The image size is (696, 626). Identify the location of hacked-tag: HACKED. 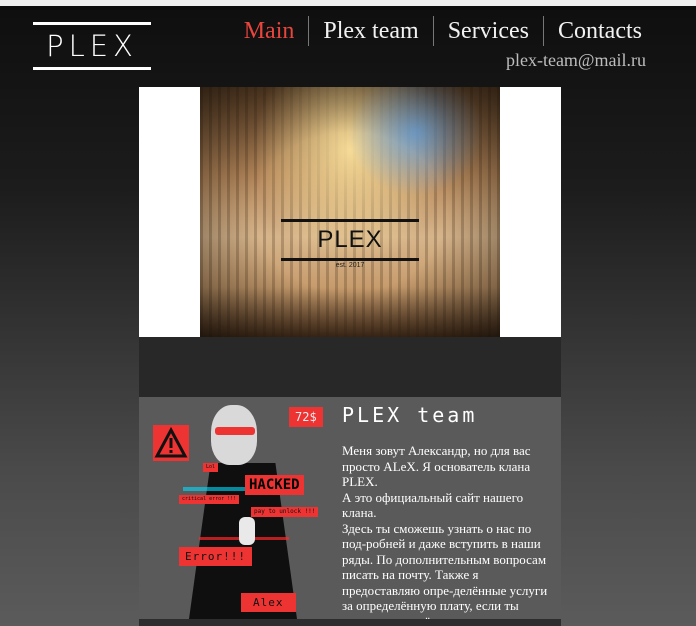
(274, 485).